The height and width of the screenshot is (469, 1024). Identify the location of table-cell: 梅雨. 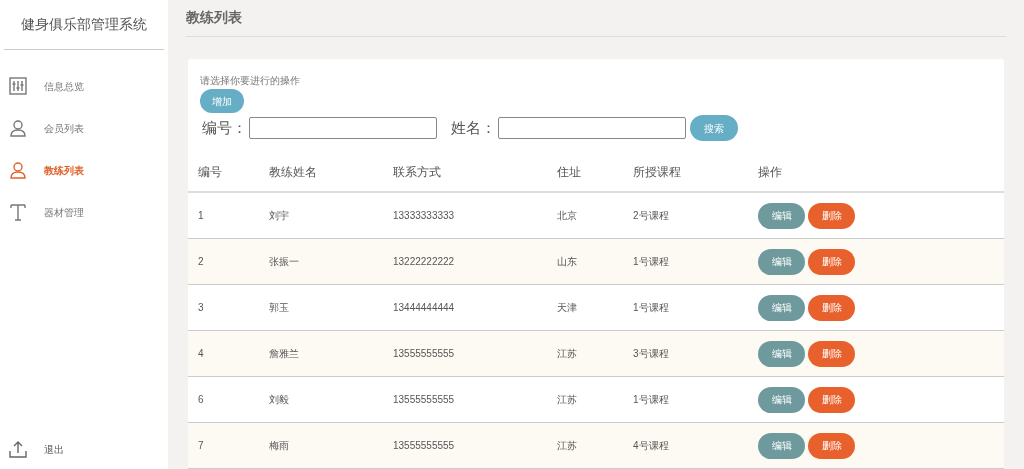
(279, 445).